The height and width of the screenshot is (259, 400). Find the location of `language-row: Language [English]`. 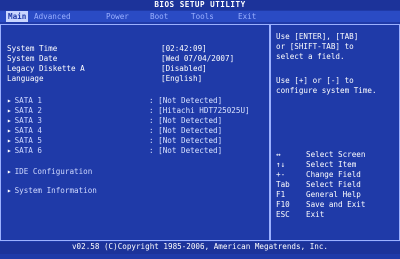

language-row: Language [English] is located at coordinates (104, 79).